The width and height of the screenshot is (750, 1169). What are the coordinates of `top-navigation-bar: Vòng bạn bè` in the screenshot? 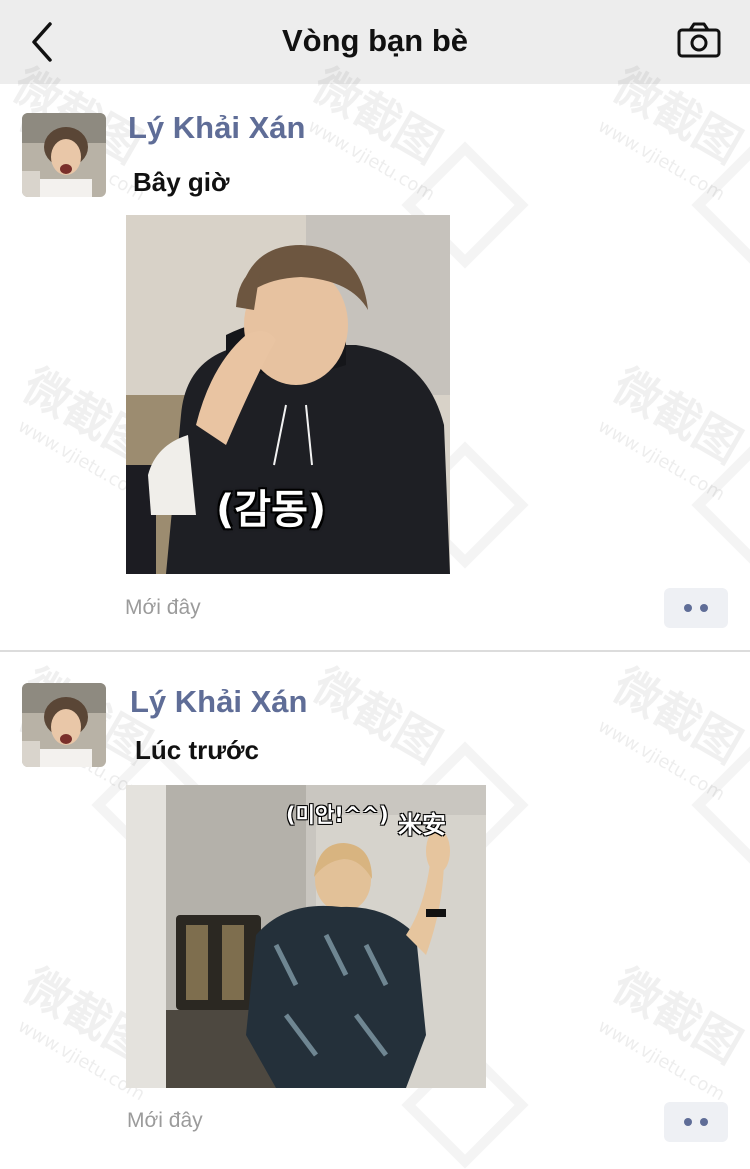 It's located at (375, 42).